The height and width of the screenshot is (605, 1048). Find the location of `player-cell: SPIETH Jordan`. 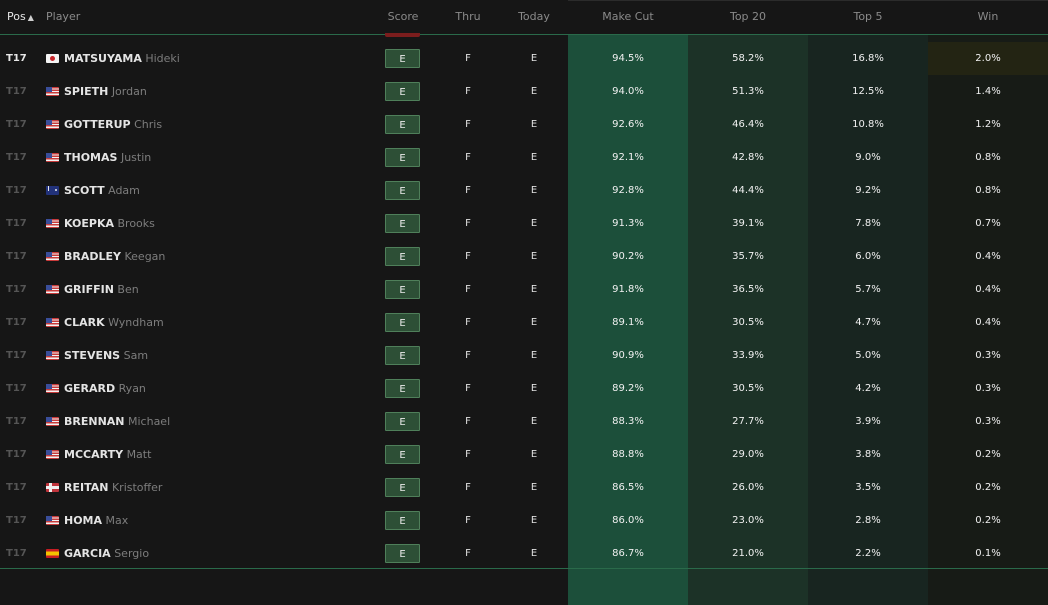

player-cell: SPIETH Jordan is located at coordinates (96, 91).